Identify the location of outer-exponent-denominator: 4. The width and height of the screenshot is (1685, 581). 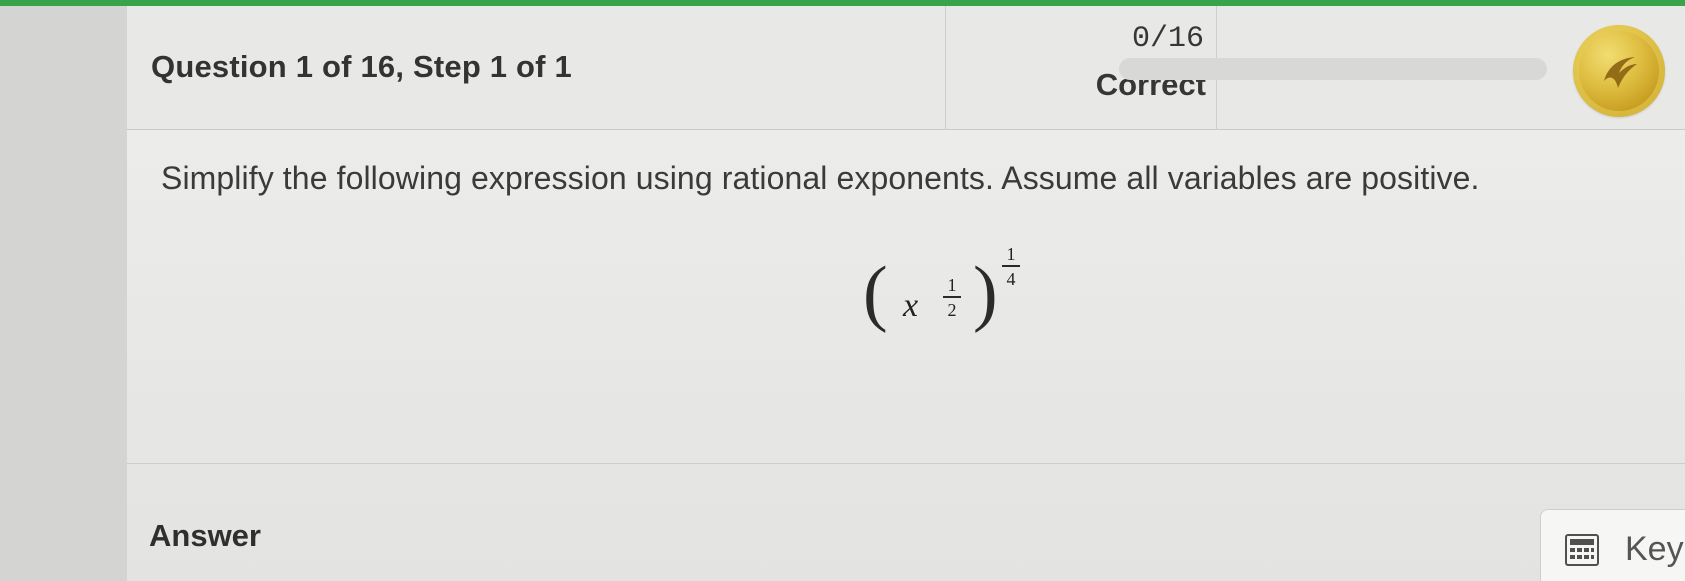
(1011, 278).